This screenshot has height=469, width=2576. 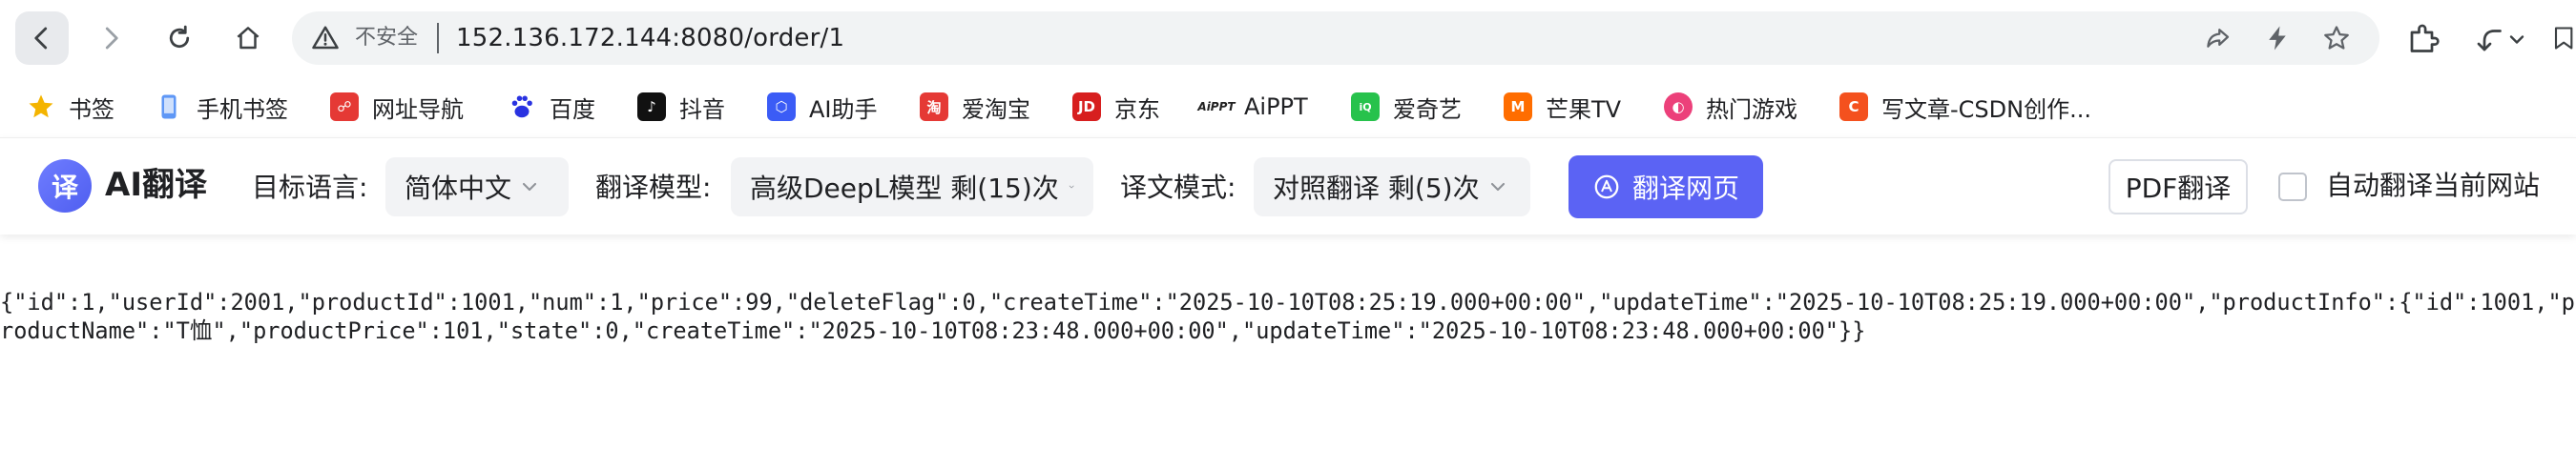 I want to click on warning-icon, so click(x=325, y=38).